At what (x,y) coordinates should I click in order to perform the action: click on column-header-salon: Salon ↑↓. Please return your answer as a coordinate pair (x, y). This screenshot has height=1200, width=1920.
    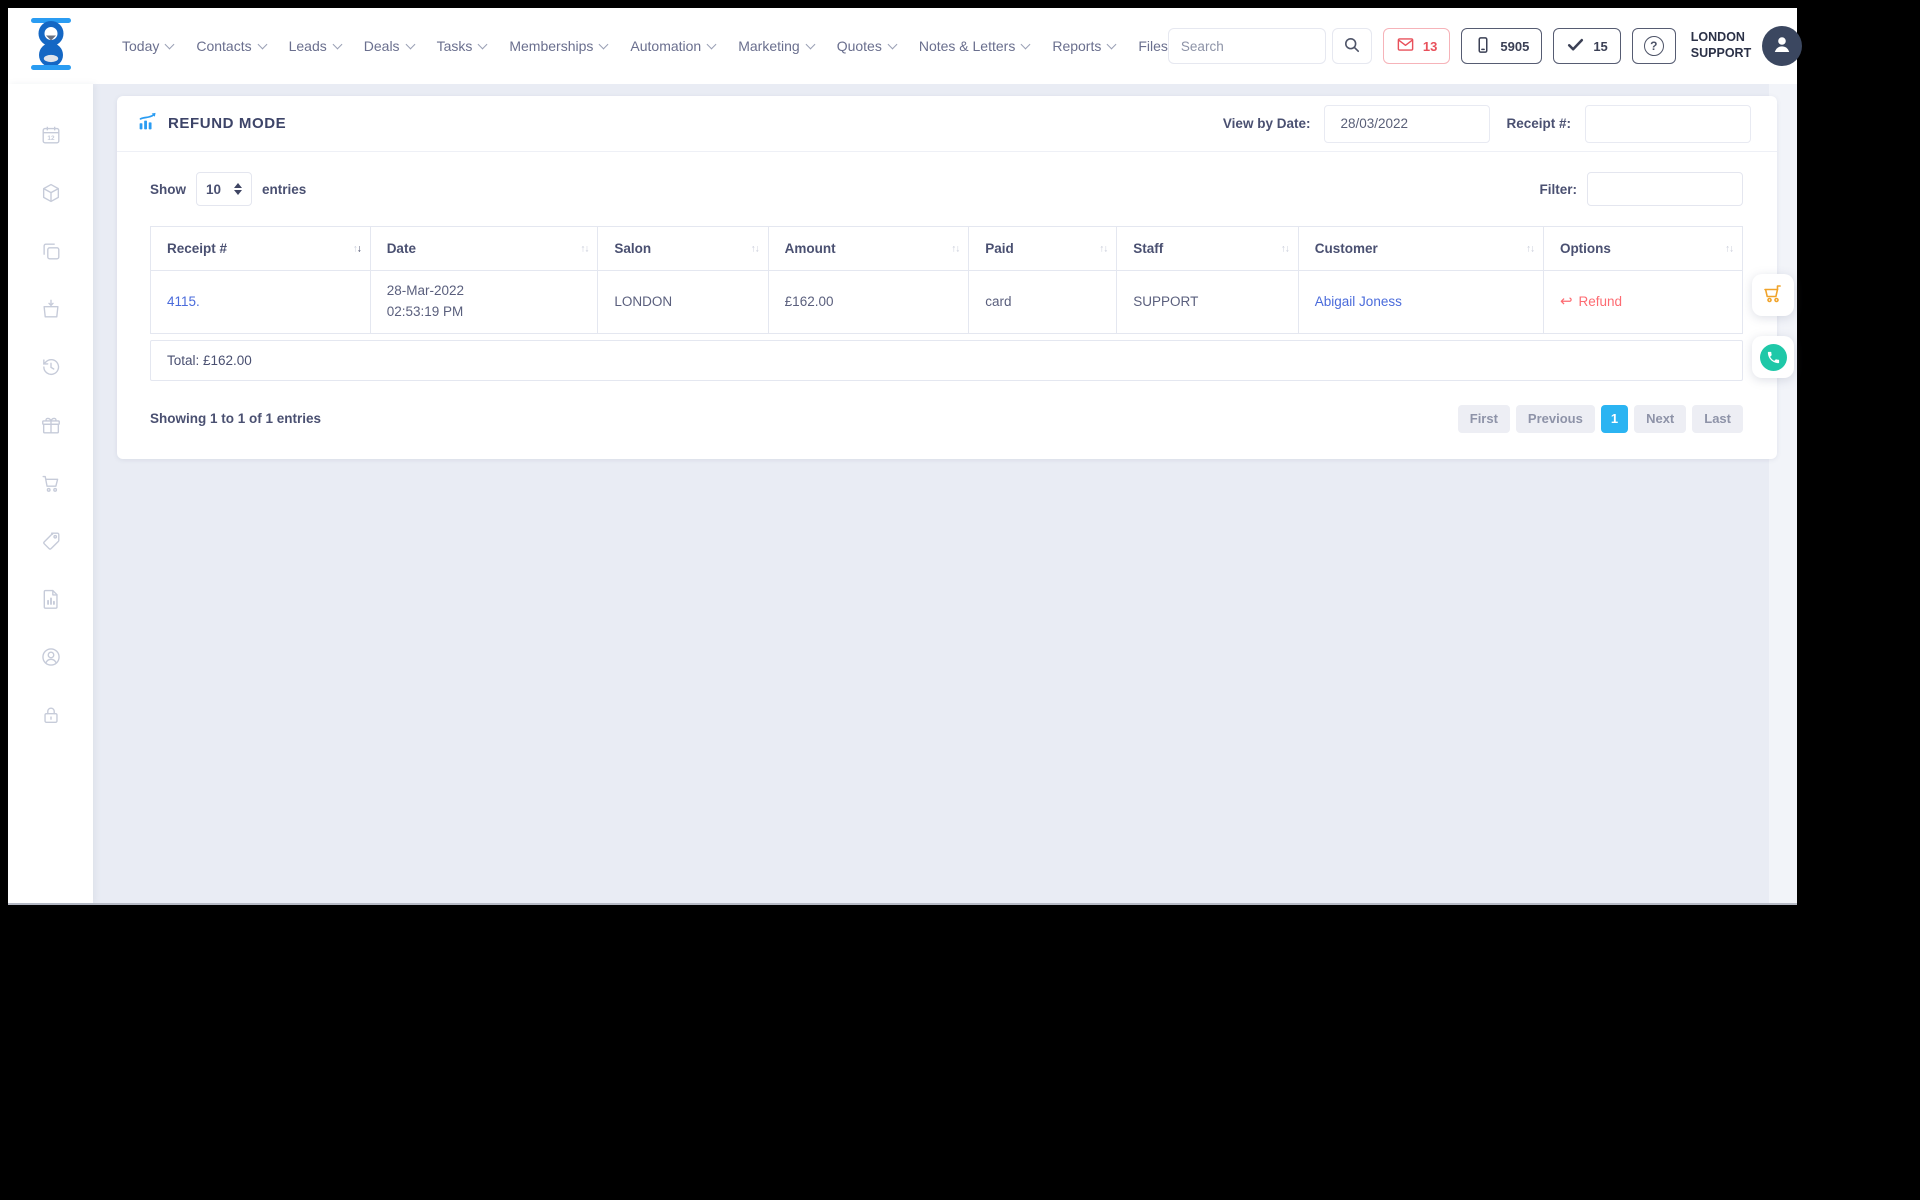
    Looking at the image, I should click on (683, 248).